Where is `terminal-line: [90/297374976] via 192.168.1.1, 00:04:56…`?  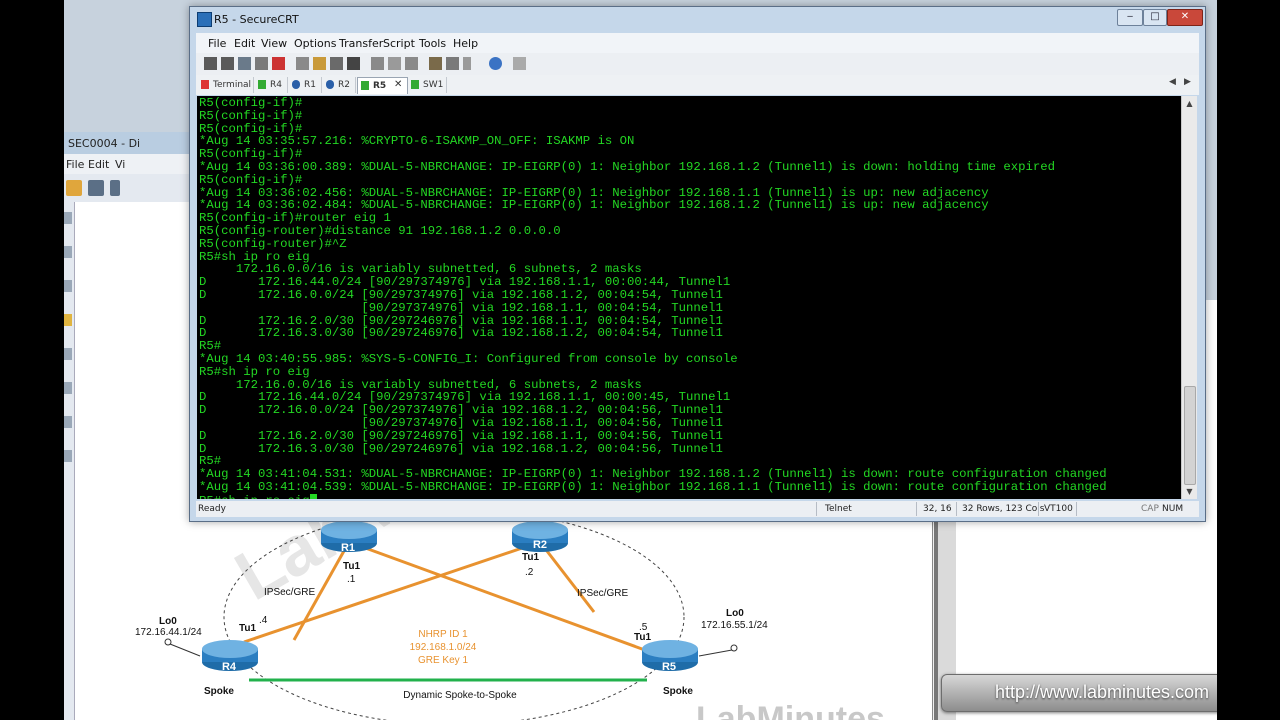 terminal-line: [90/297374976] via 192.168.1.1, 00:04:56… is located at coordinates (461, 423).